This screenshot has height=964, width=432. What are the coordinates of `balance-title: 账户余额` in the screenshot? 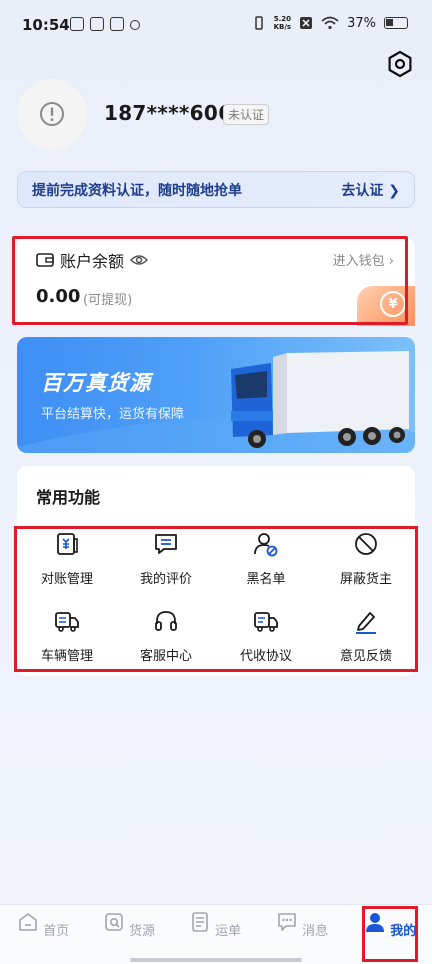 It's located at (92, 261).